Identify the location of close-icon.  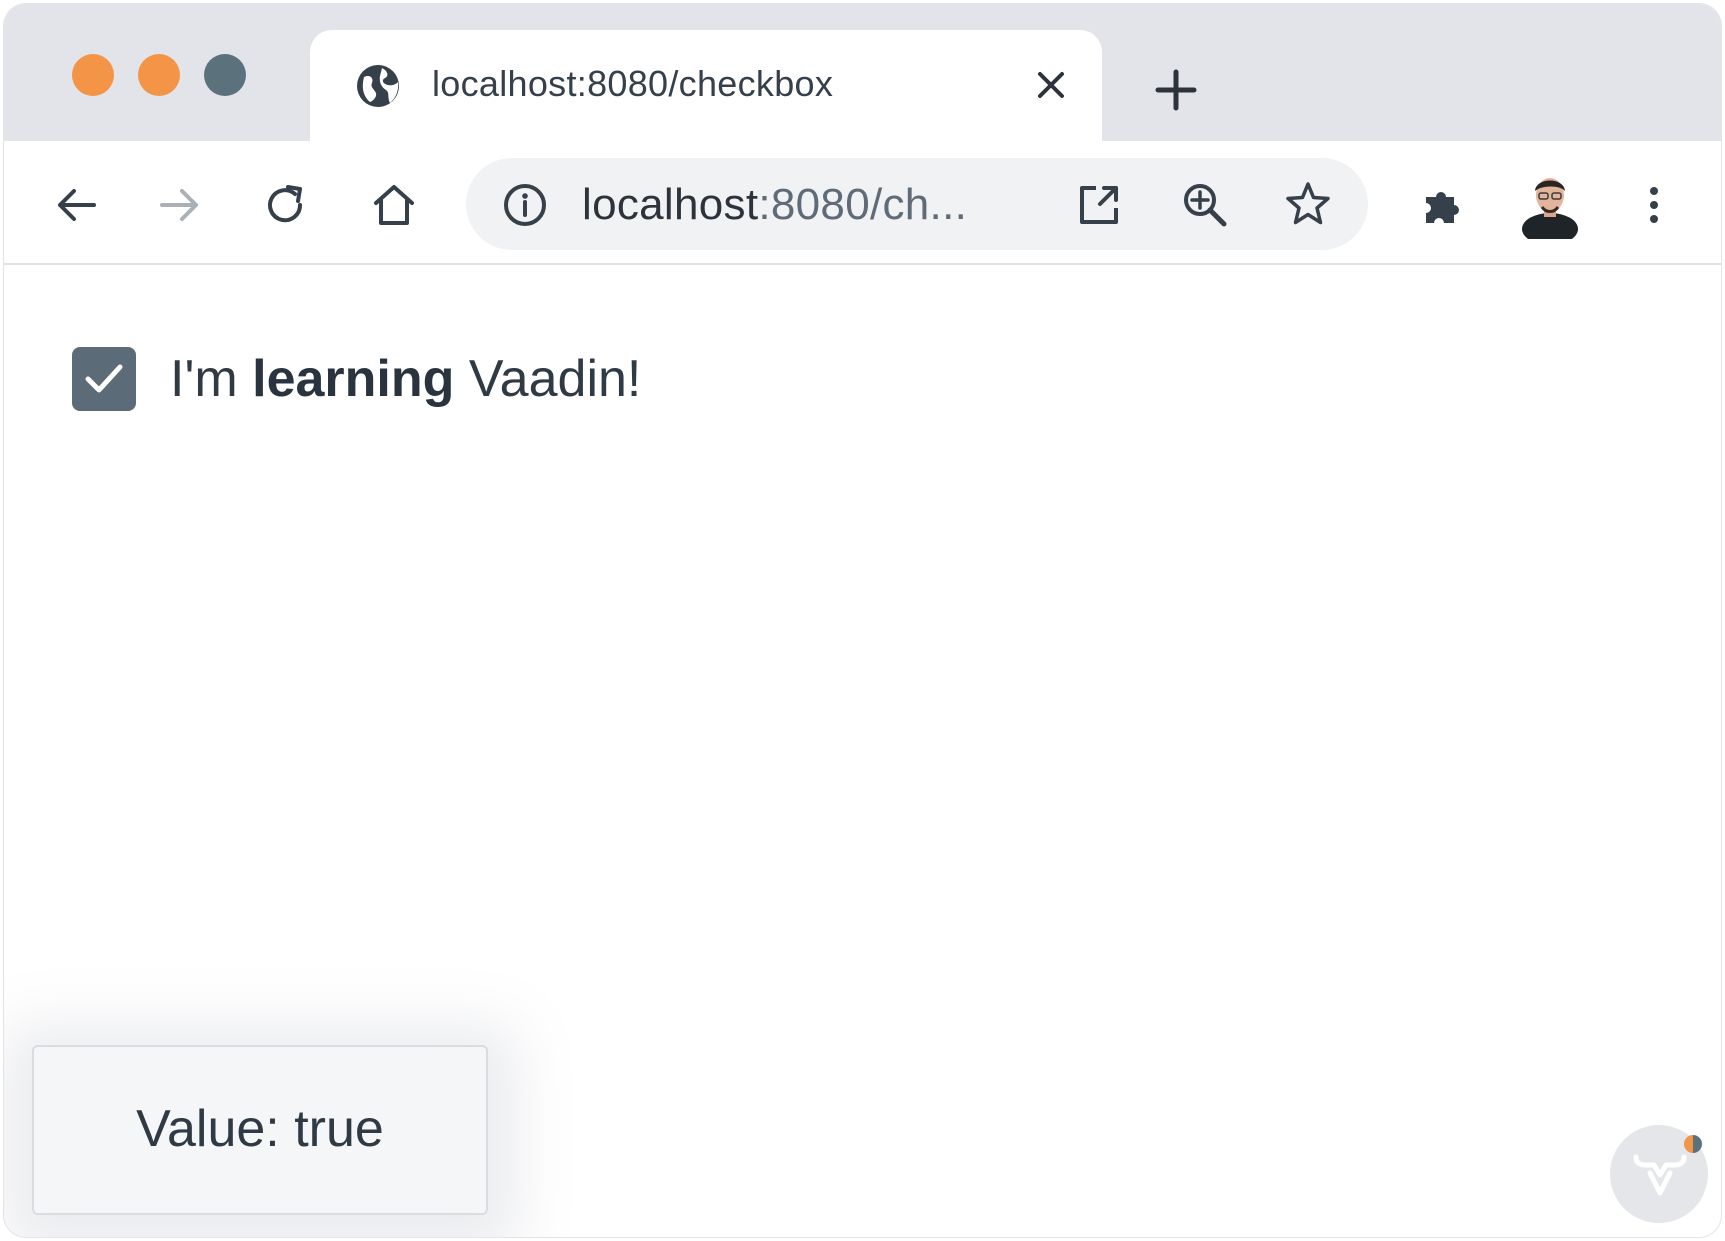
(1051, 85).